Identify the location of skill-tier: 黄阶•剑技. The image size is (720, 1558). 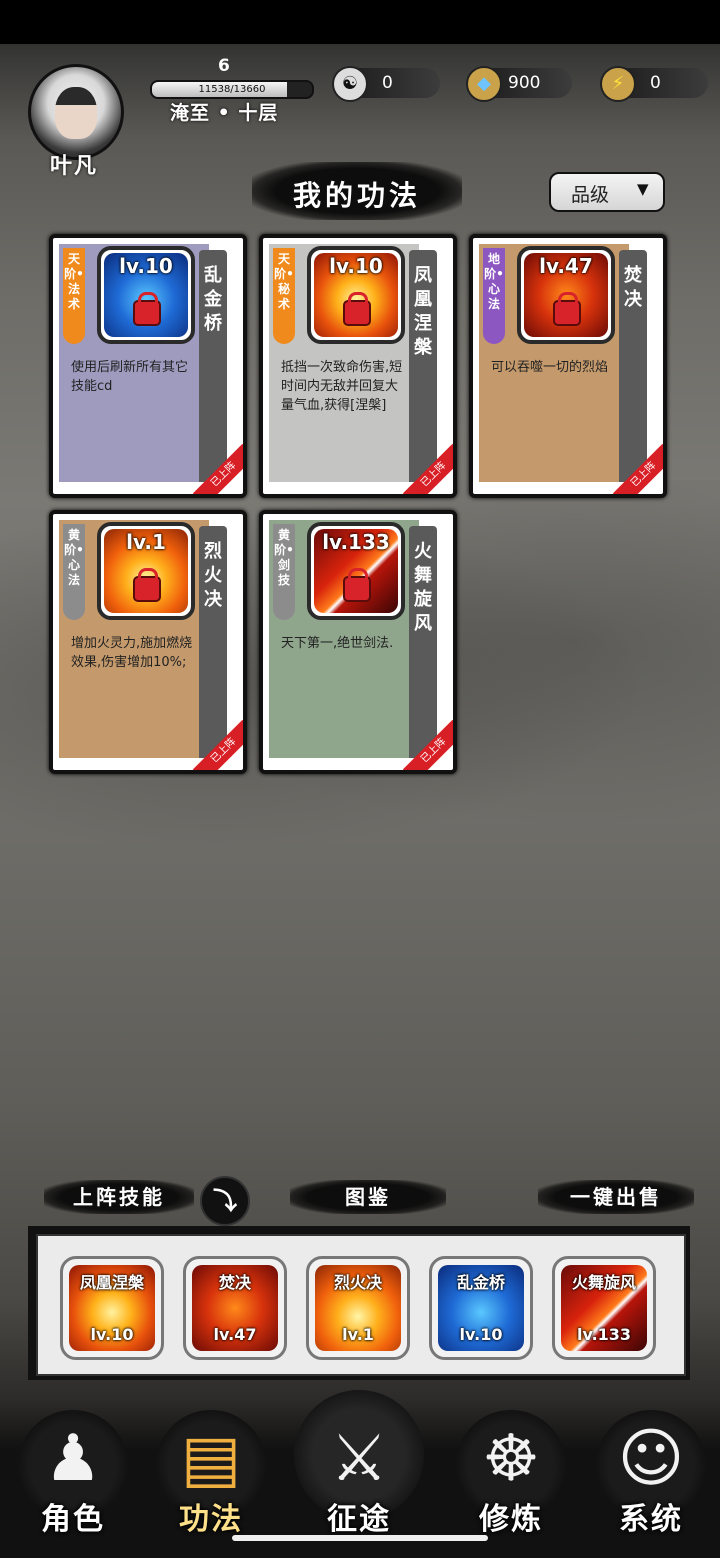
(284, 572).